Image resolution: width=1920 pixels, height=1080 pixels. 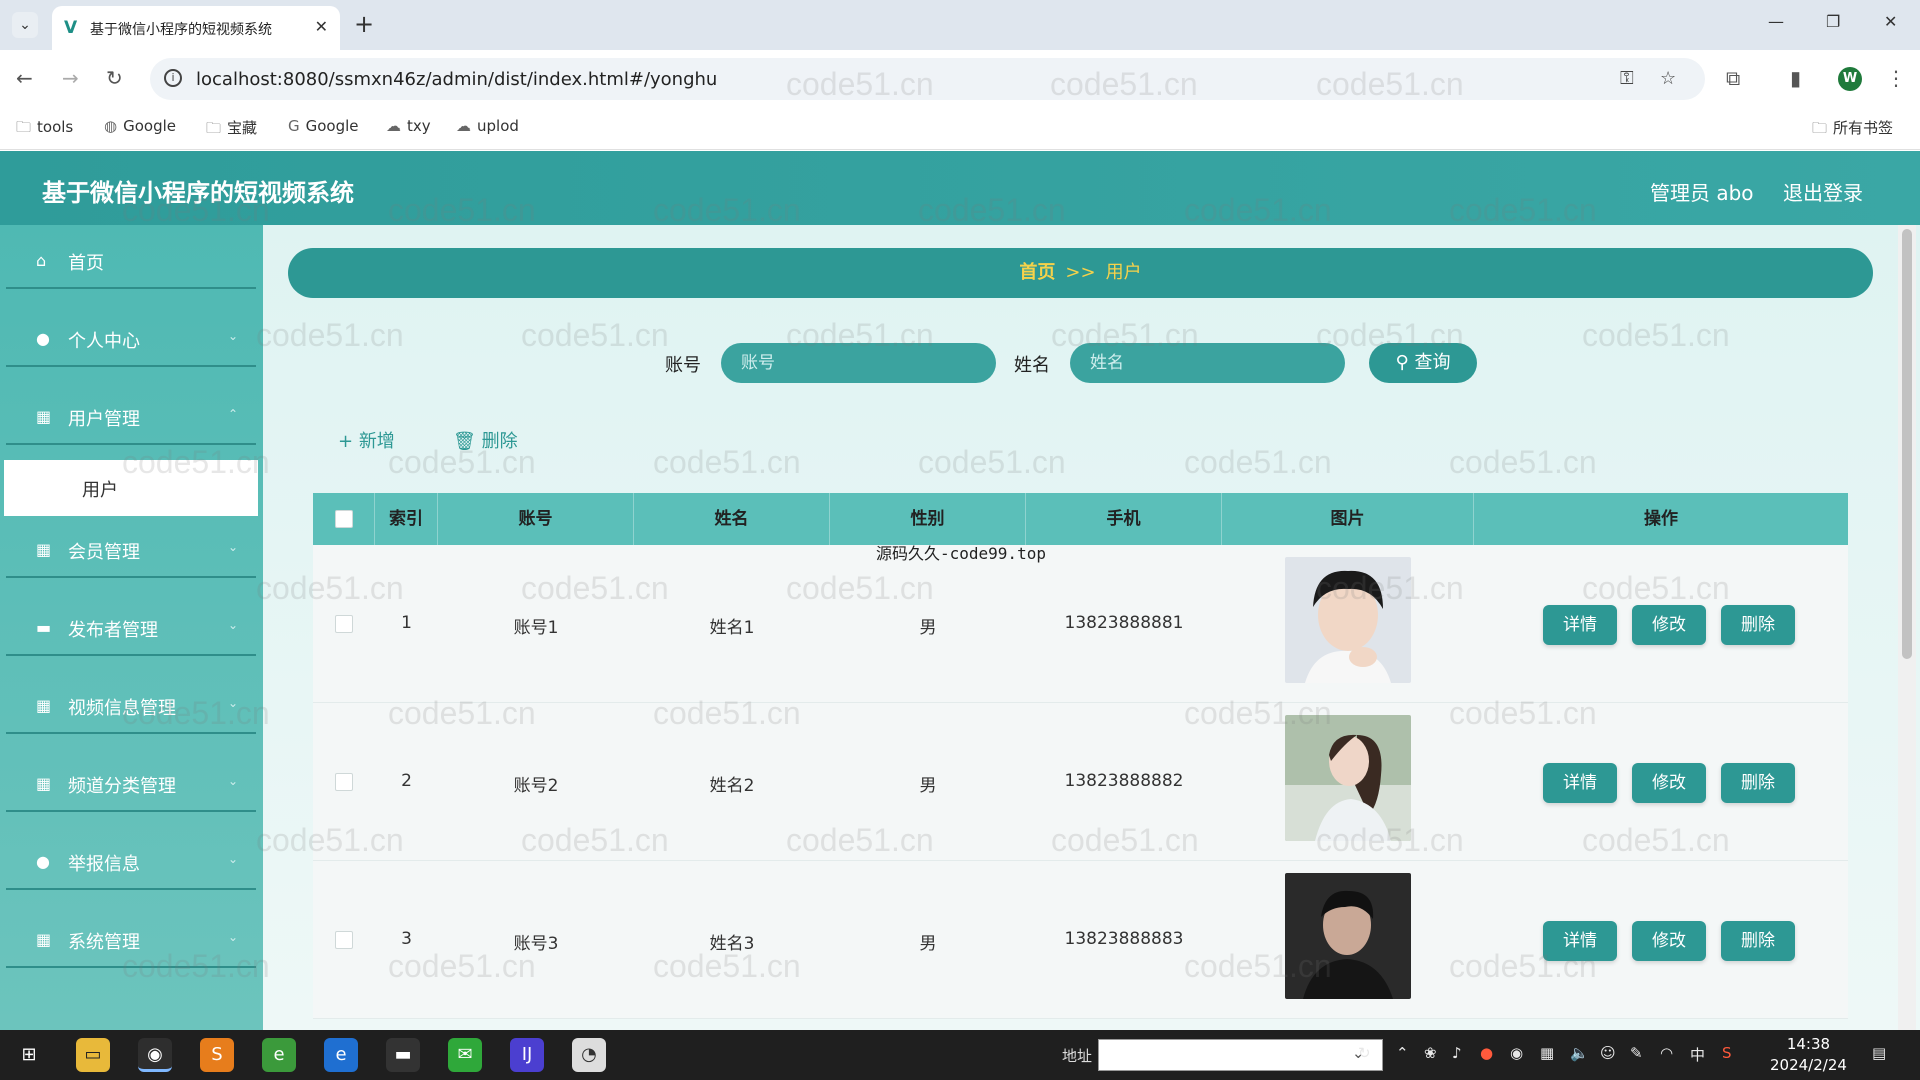 I want to click on tray-input-tool-icon: ✎, so click(x=1636, y=1053).